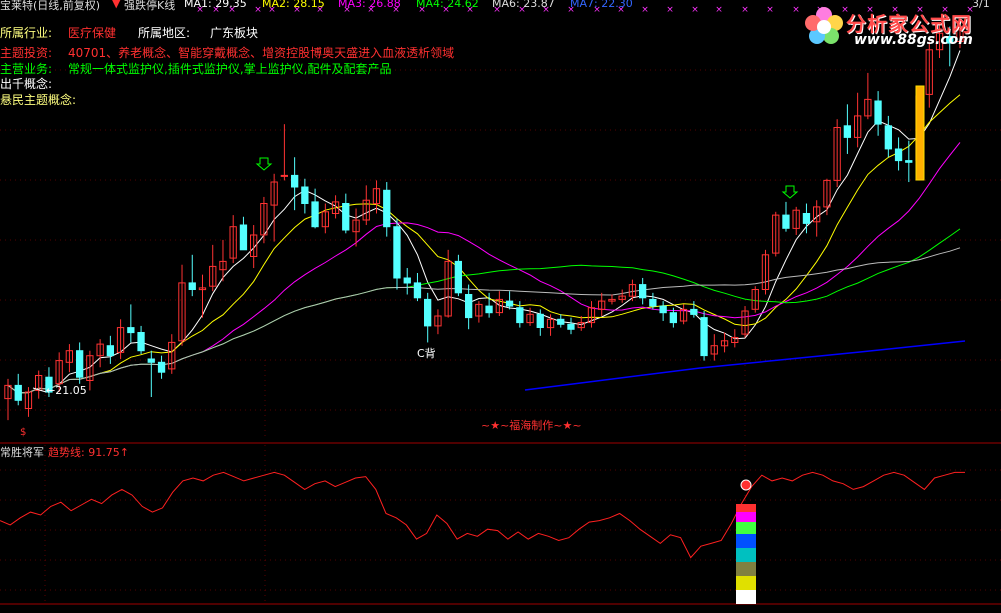 Image resolution: width=1001 pixels, height=613 pixels. What do you see at coordinates (26, 53) in the screenshot?
I see `theme-label: 主题投资:` at bounding box center [26, 53].